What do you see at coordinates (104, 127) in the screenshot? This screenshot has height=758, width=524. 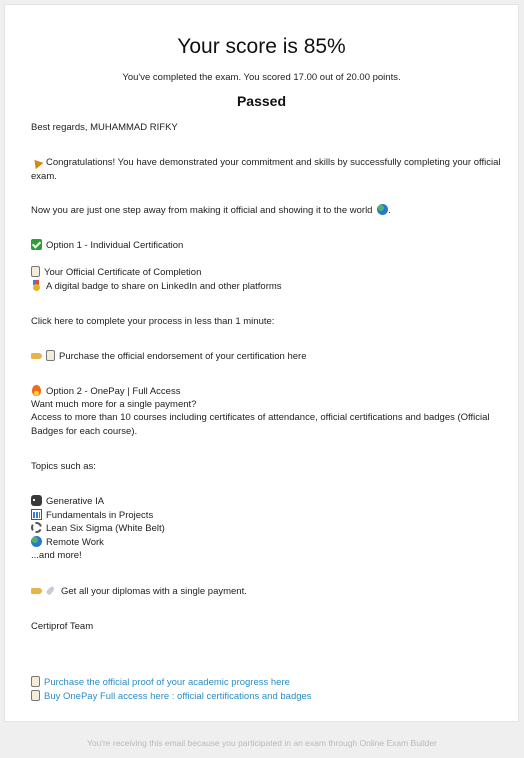 I see `greeting: Best regards, MUHAMMAD RIFKY` at bounding box center [104, 127].